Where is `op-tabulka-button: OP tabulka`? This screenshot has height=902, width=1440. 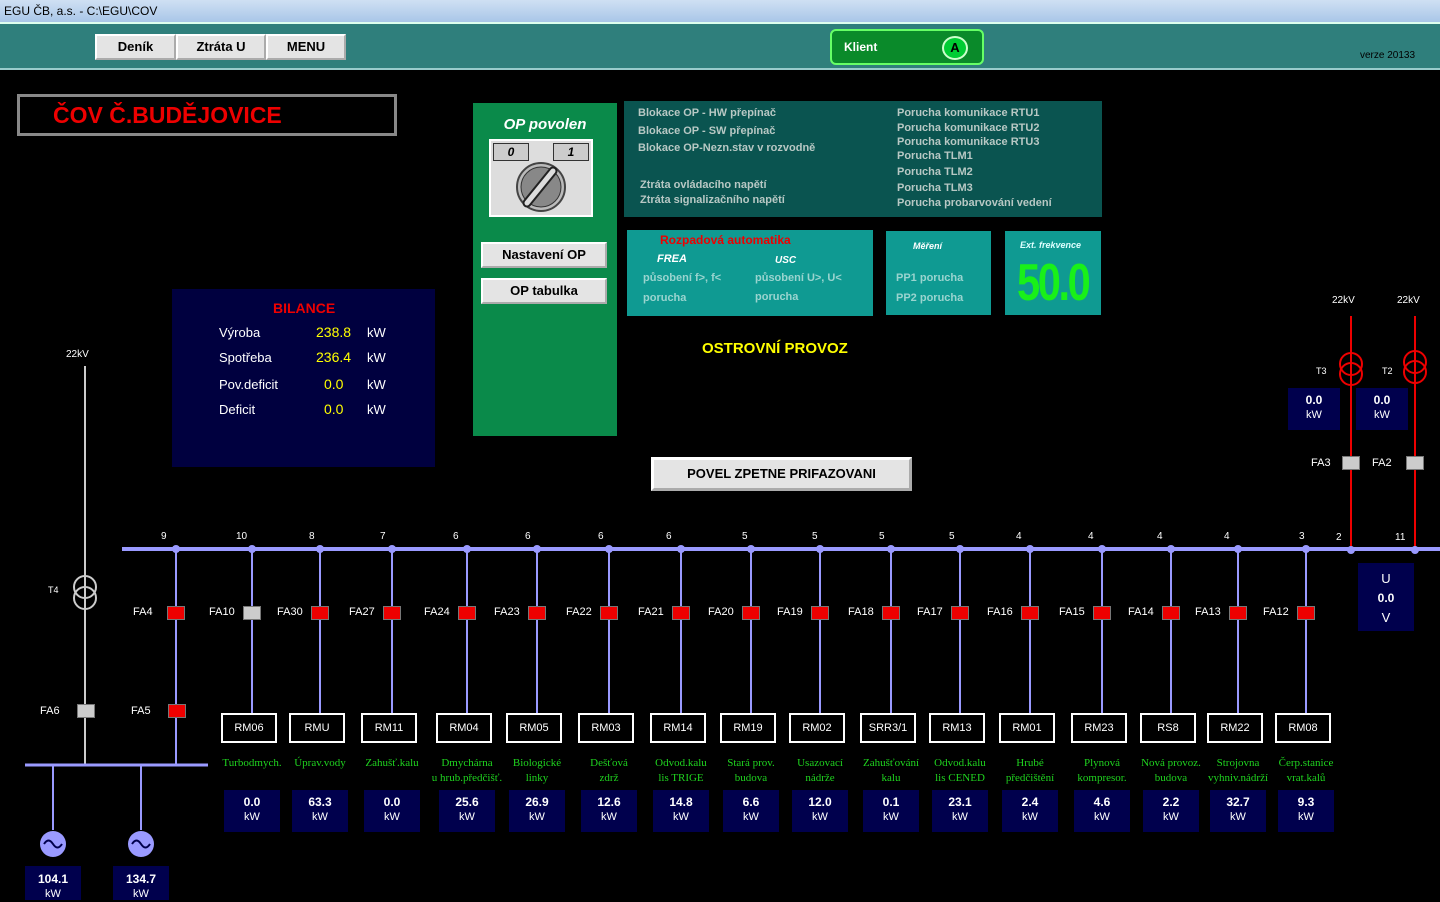 op-tabulka-button: OP tabulka is located at coordinates (544, 291).